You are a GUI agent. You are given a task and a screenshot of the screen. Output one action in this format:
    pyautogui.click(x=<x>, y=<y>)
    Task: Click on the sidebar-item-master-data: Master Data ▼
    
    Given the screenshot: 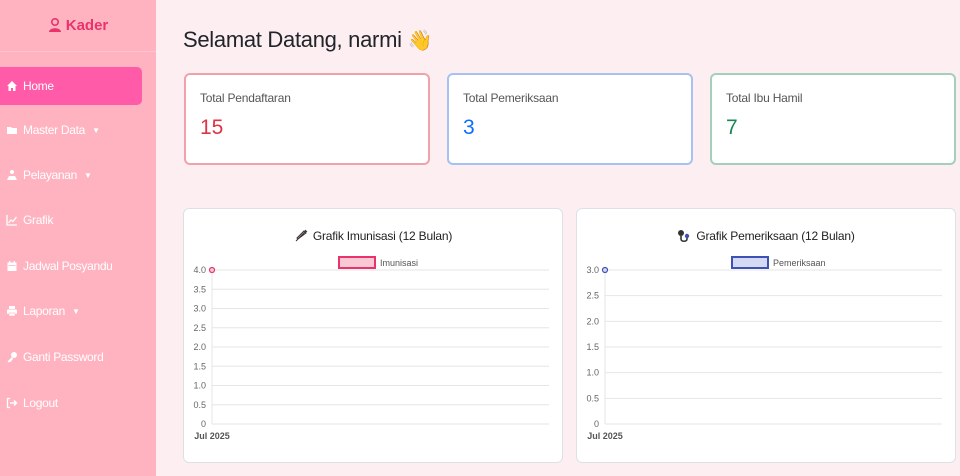 What is the action you would take?
    pyautogui.click(x=71, y=130)
    